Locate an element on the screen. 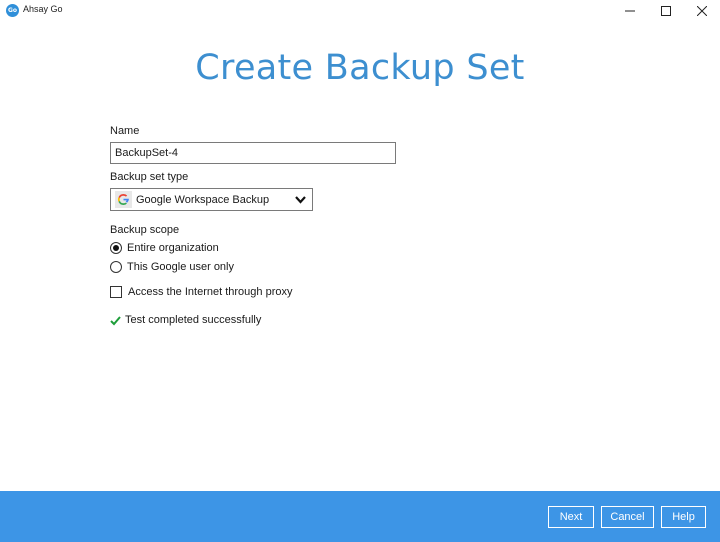 The image size is (720, 542). name-label: Name is located at coordinates (125, 131).